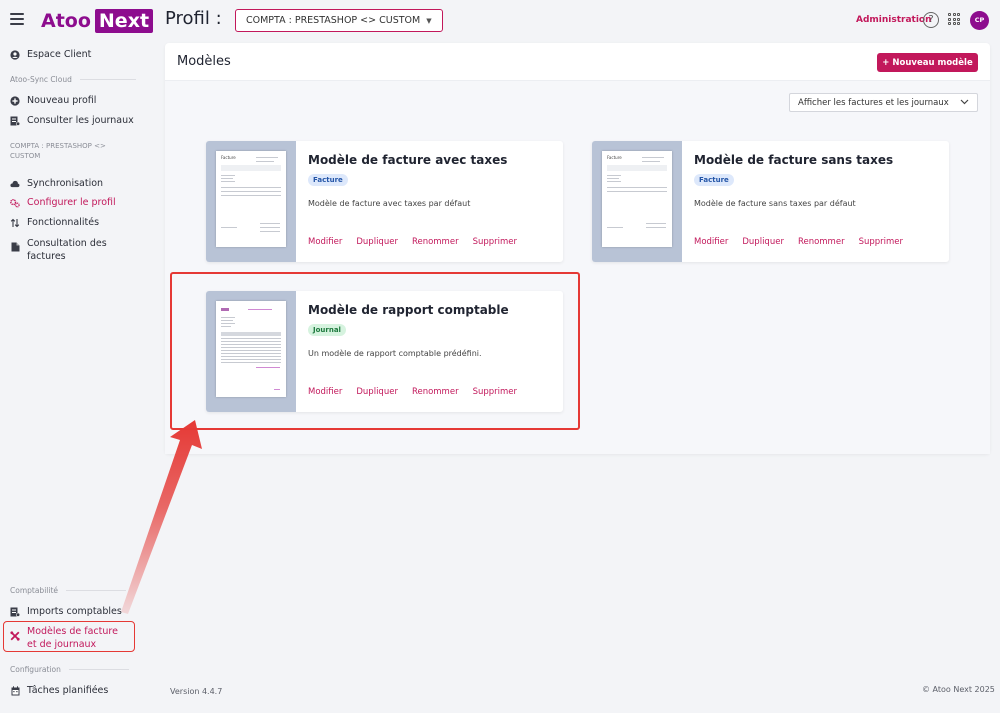 This screenshot has width=1000, height=713. Describe the element at coordinates (958, 689) in the screenshot. I see `copyright: © Atoo Next 2025` at that location.